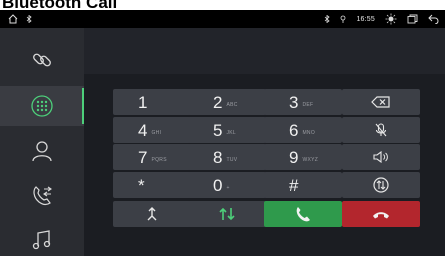 Image resolution: width=445 pixels, height=256 pixels. I want to click on mic-mute-icon, so click(381, 130).